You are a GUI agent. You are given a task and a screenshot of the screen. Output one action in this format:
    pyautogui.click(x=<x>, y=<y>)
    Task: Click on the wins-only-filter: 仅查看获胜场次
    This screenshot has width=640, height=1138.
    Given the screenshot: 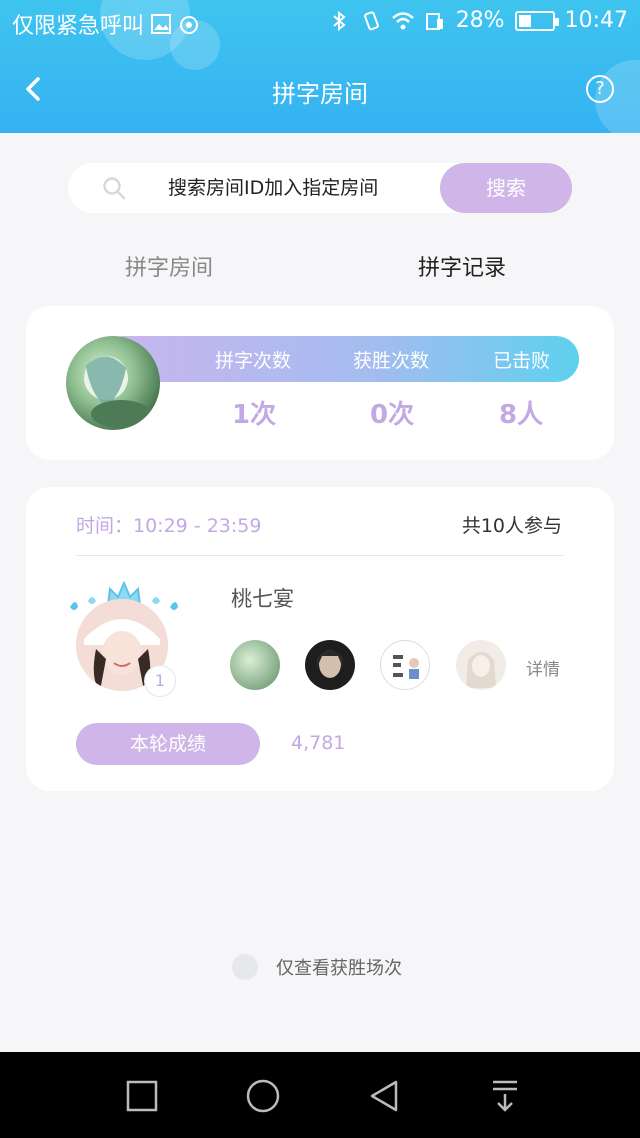 What is the action you would take?
    pyautogui.click(x=317, y=967)
    